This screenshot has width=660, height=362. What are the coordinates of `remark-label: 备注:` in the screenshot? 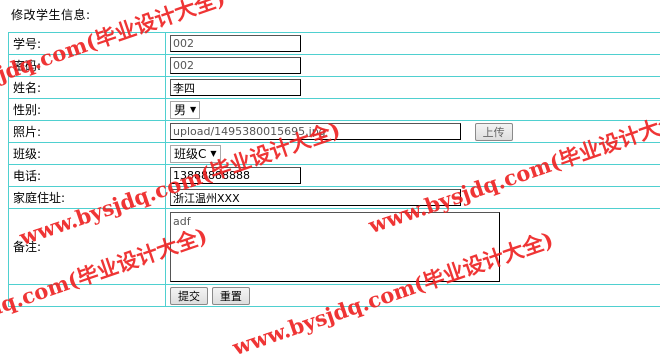 It's located at (27, 247).